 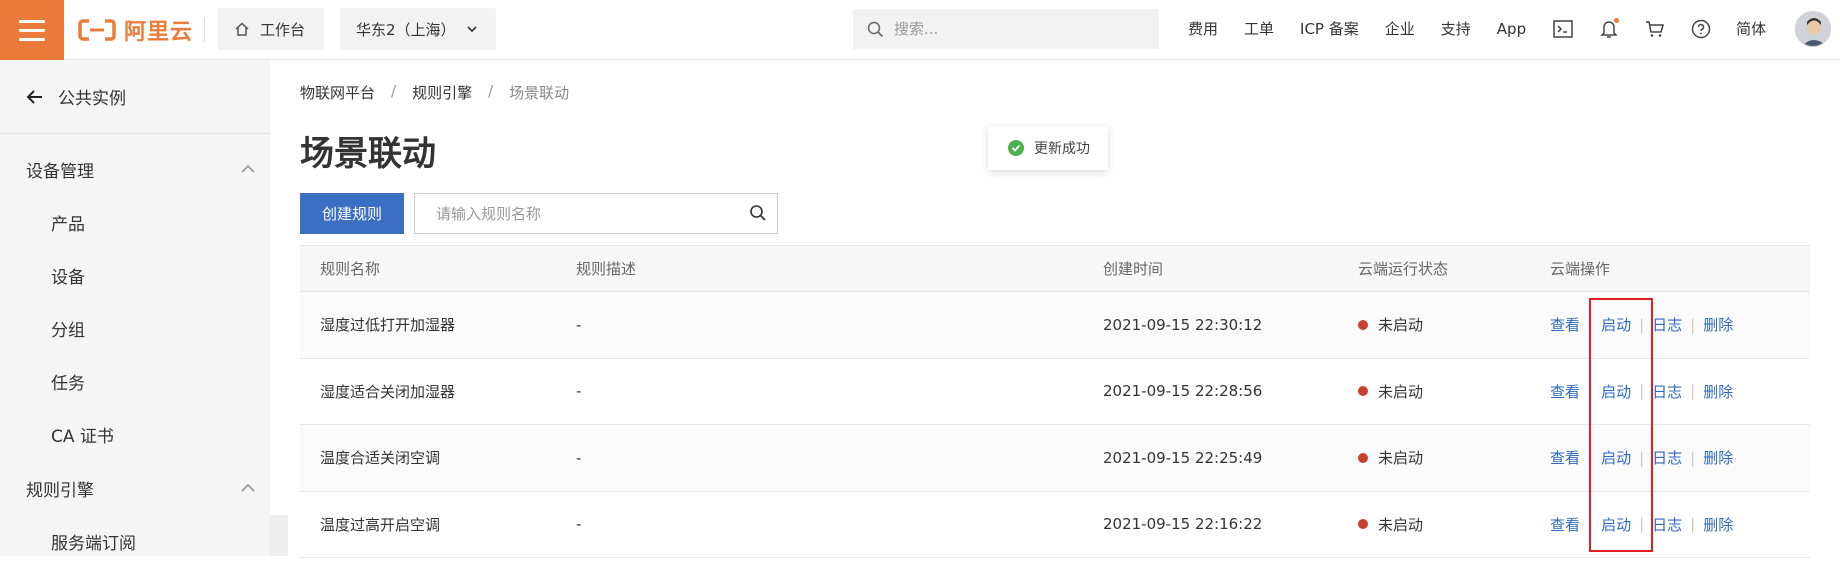 I want to click on rule-name: 湿度过低打开加湿器, so click(x=388, y=325).